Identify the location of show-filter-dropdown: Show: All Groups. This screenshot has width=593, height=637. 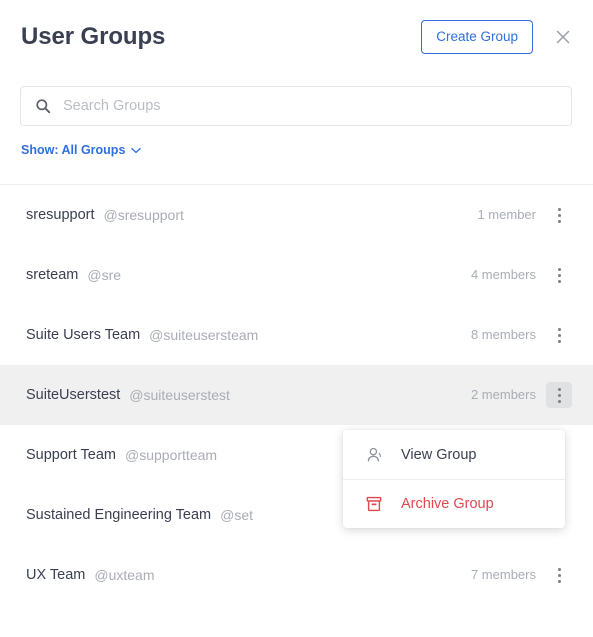
(81, 150).